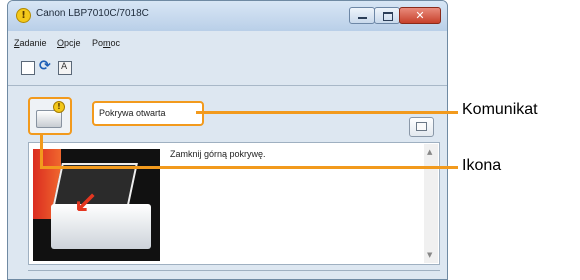 The width and height of the screenshot is (580, 280). Describe the element at coordinates (227, 44) in the screenshot. I see `menu-bar: Zadanie Opcje Pomoc` at that location.